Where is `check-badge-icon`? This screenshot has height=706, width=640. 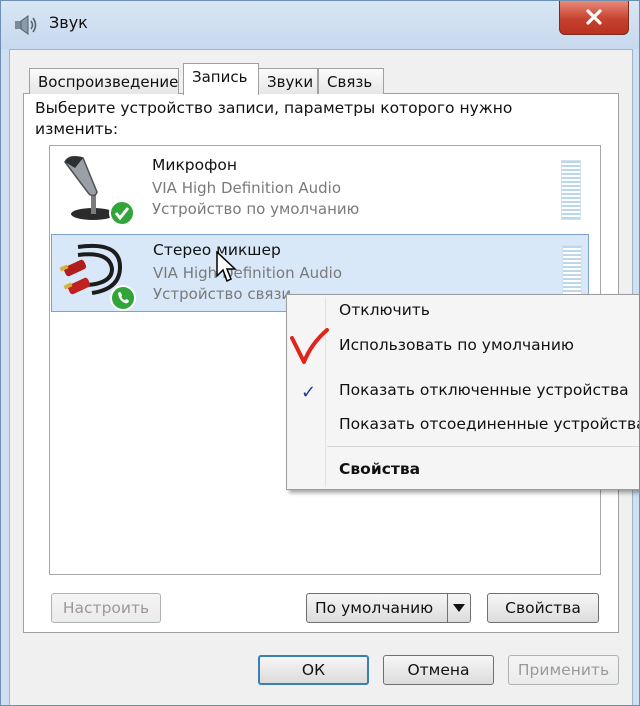 check-badge-icon is located at coordinates (122, 213).